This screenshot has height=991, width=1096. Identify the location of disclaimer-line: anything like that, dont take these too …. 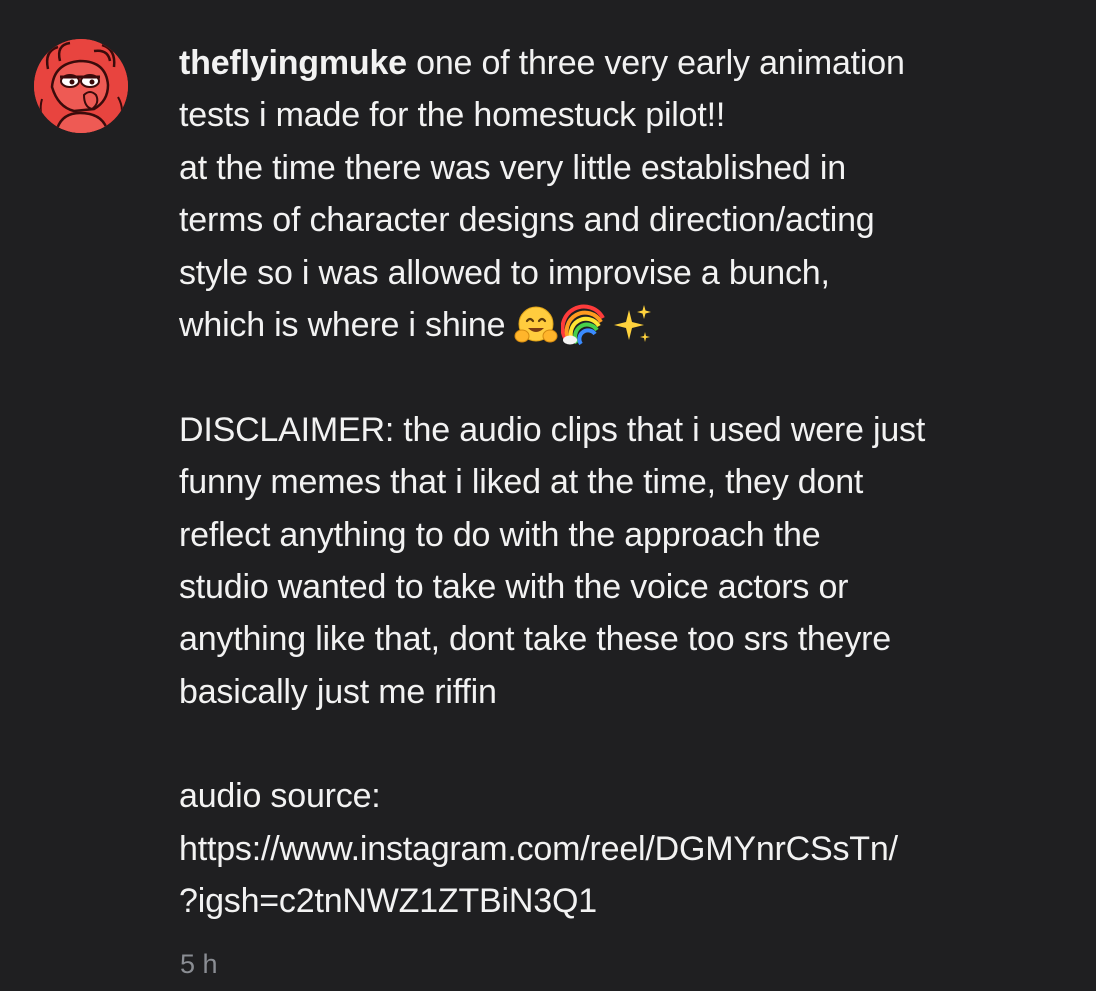
(535, 639).